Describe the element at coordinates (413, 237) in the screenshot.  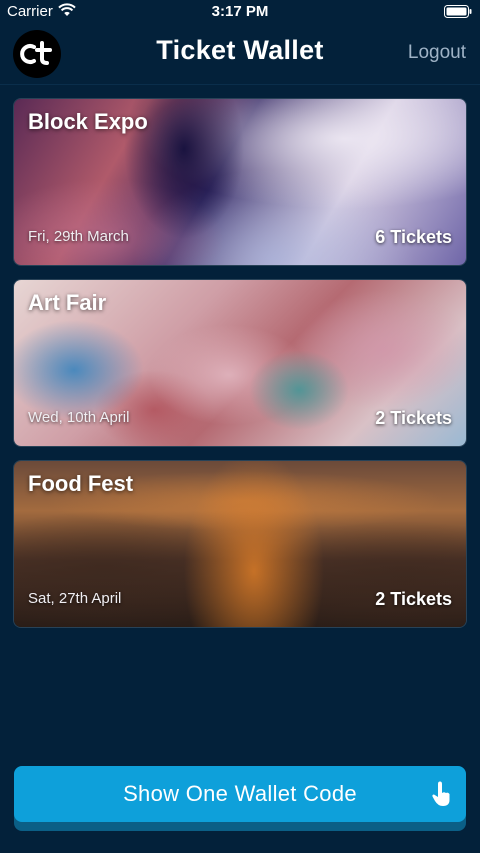
I see `ticket-count: 6 Tickets` at that location.